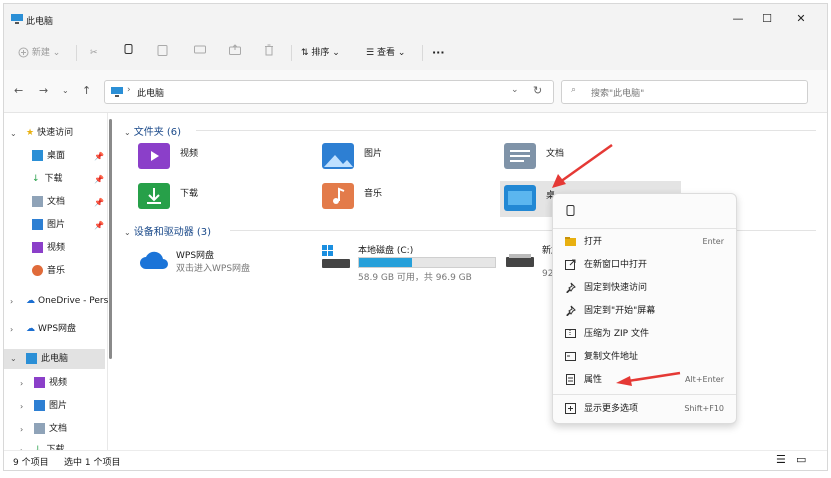  Describe the element at coordinates (370, 53) in the screenshot. I see `view-icon: ☰` at that location.